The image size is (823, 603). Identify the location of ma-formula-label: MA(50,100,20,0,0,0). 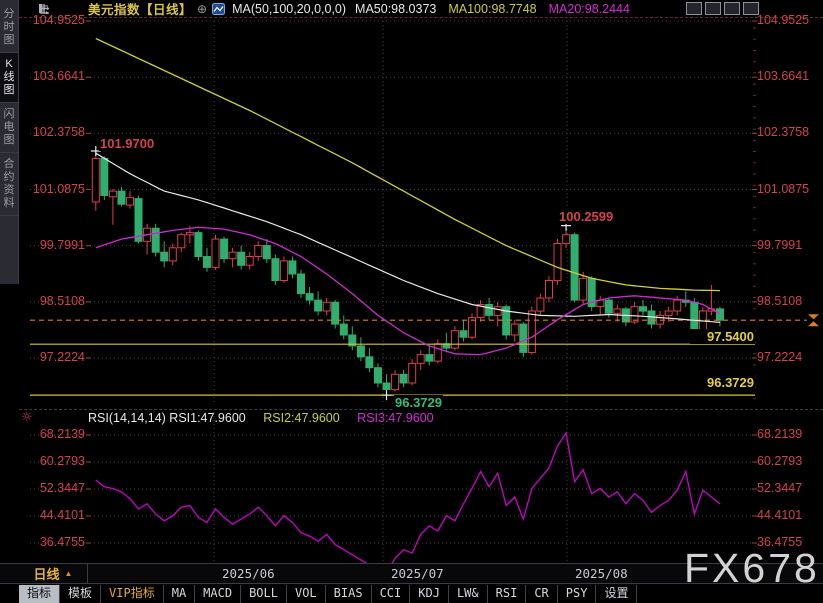
(289, 8).